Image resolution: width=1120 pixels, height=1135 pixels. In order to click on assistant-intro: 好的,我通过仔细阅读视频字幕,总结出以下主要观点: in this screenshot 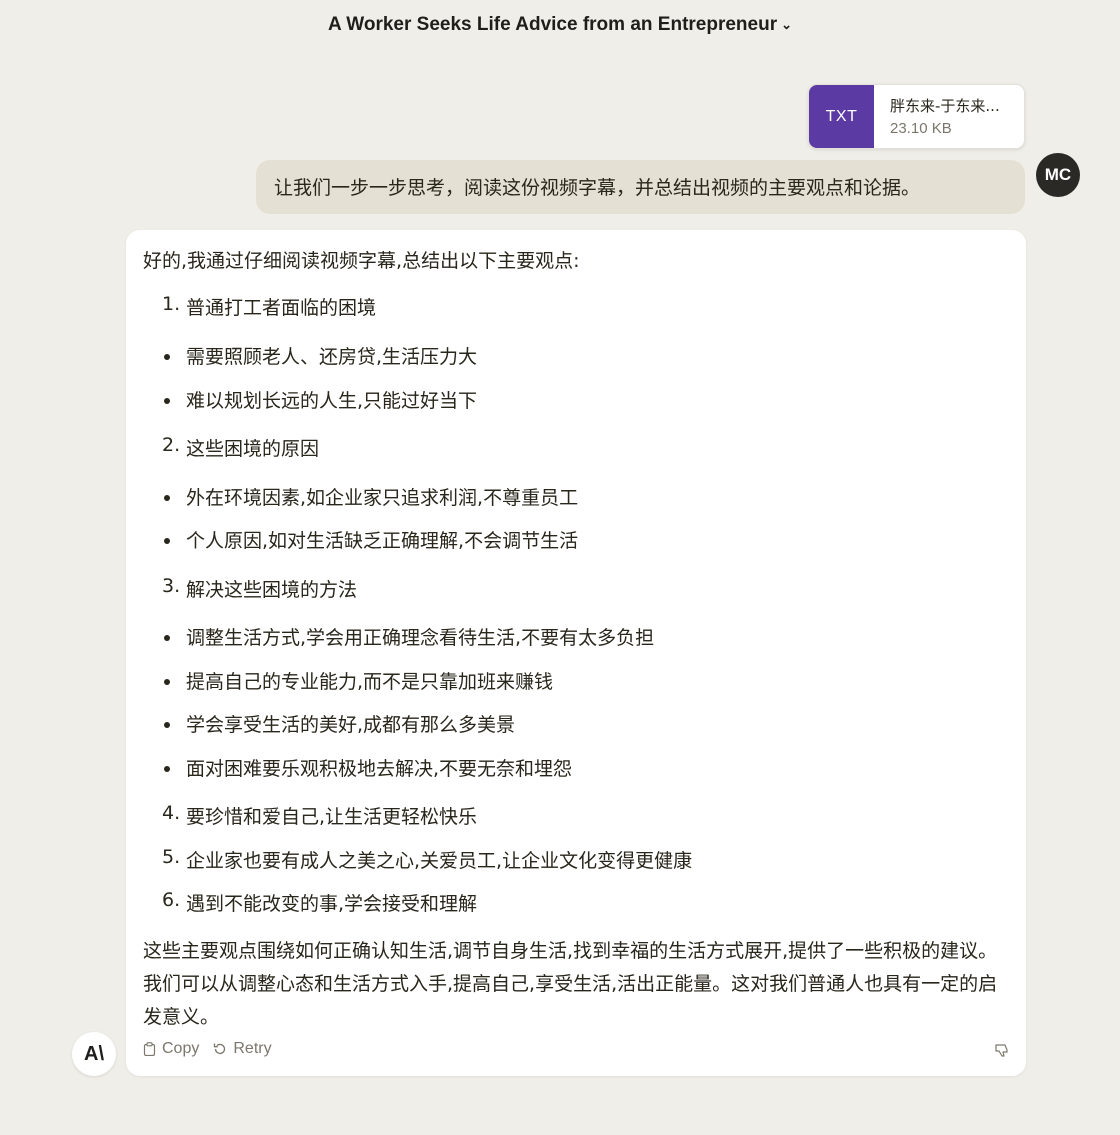, I will do `click(361, 261)`.